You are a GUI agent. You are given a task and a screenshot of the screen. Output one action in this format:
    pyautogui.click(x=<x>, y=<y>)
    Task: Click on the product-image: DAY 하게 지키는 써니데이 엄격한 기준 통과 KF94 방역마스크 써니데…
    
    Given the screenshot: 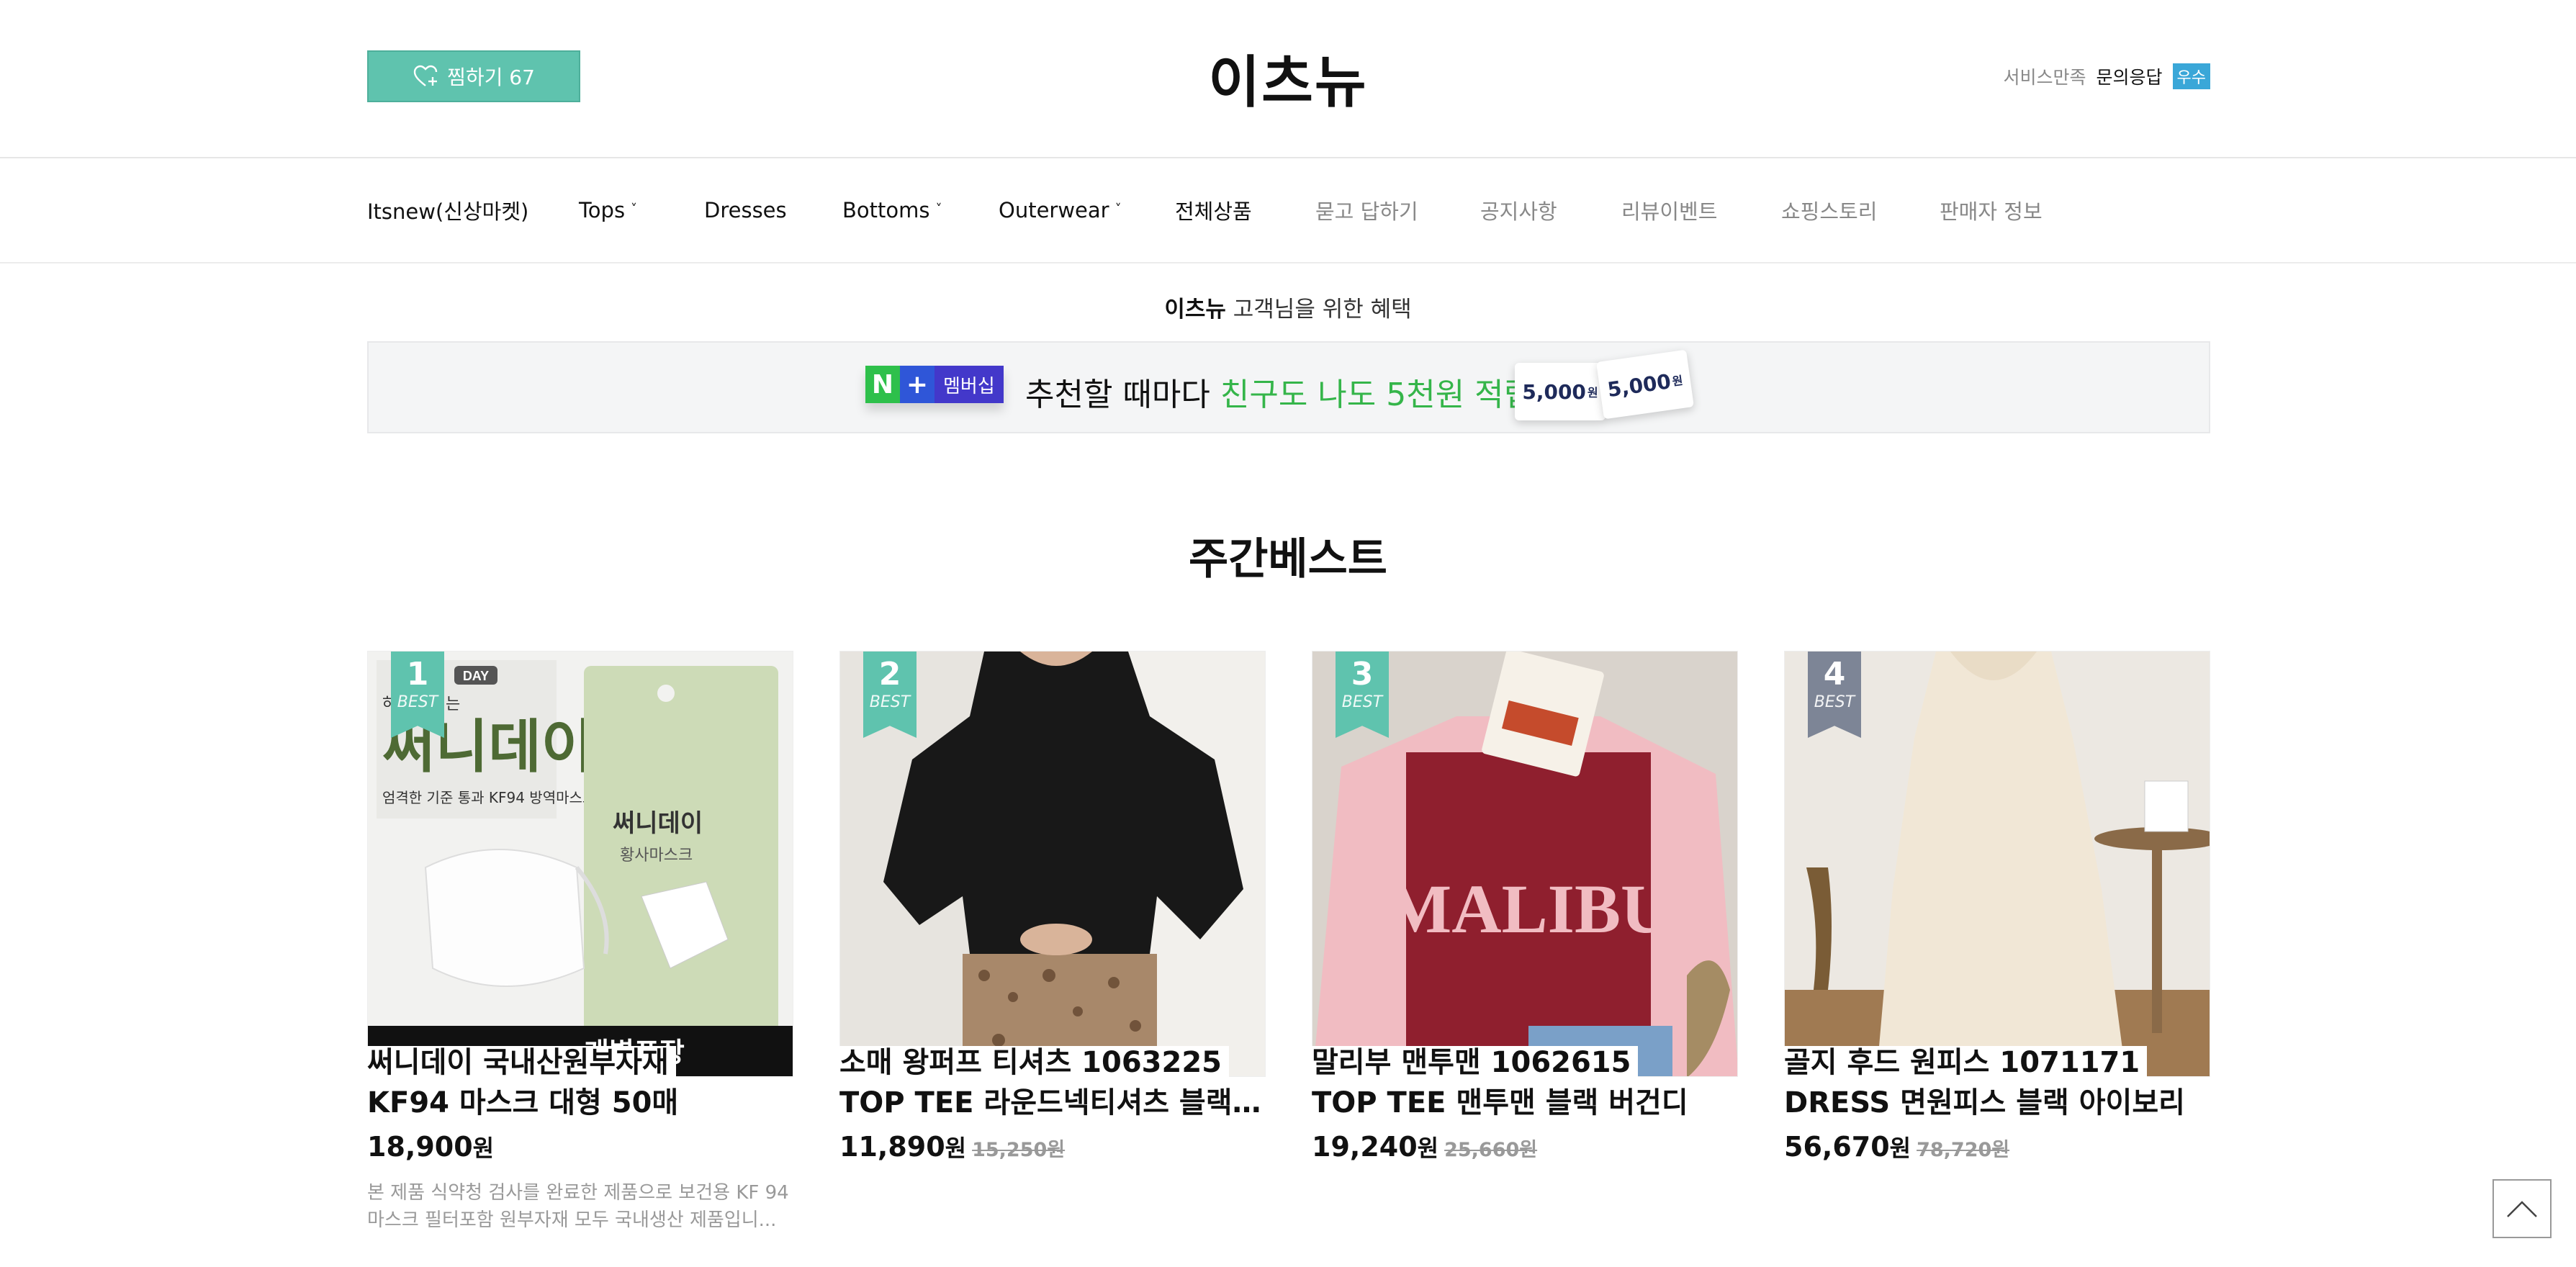 What is the action you would take?
    pyautogui.click(x=580, y=864)
    